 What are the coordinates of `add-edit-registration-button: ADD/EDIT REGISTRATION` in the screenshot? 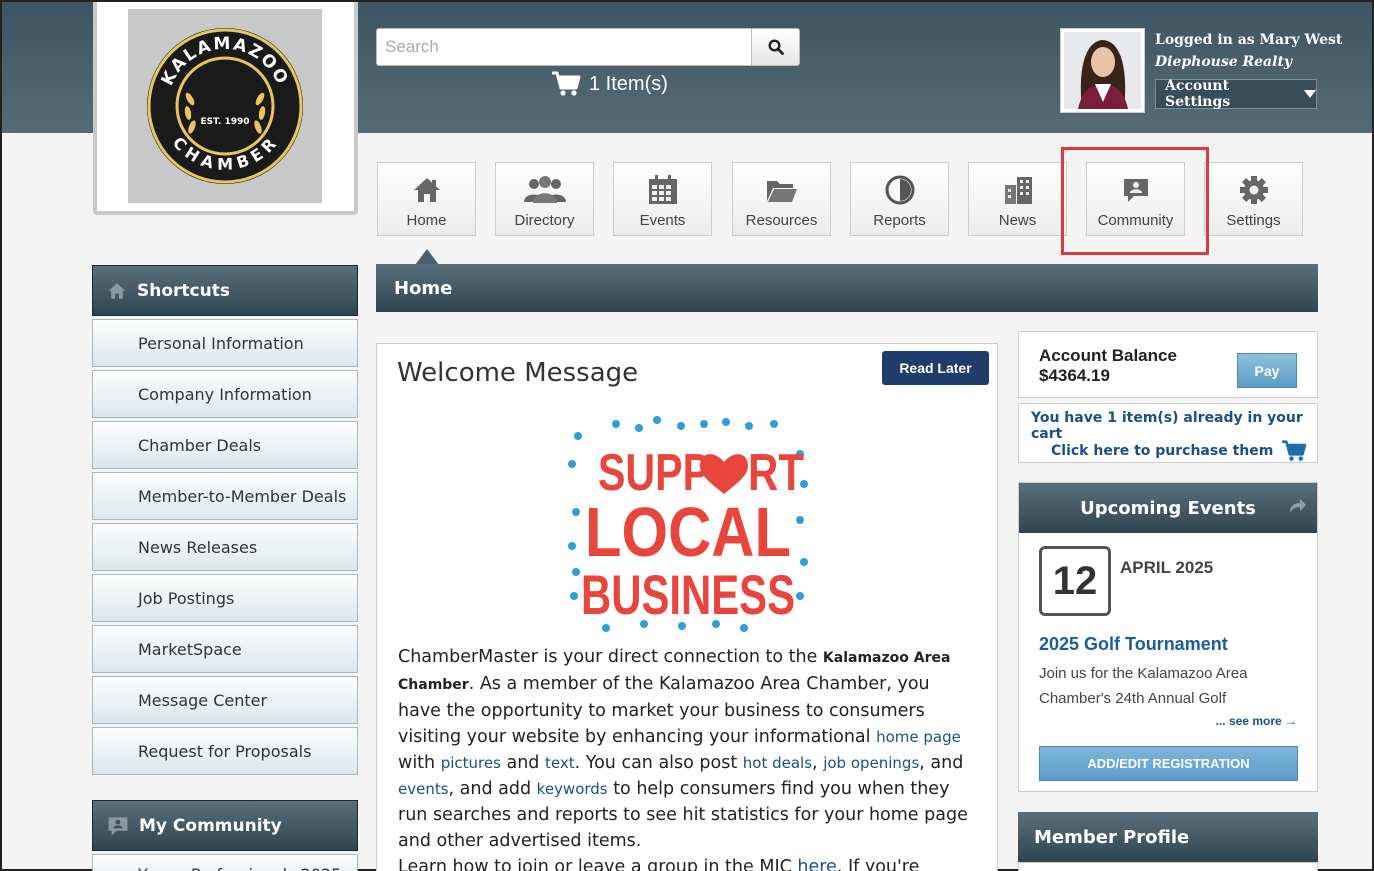 It's located at (1168, 763).